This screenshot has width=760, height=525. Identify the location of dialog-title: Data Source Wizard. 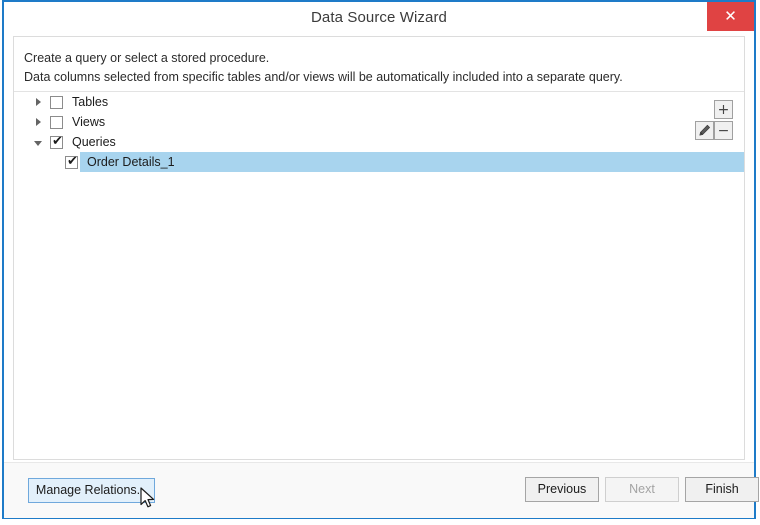
(379, 17).